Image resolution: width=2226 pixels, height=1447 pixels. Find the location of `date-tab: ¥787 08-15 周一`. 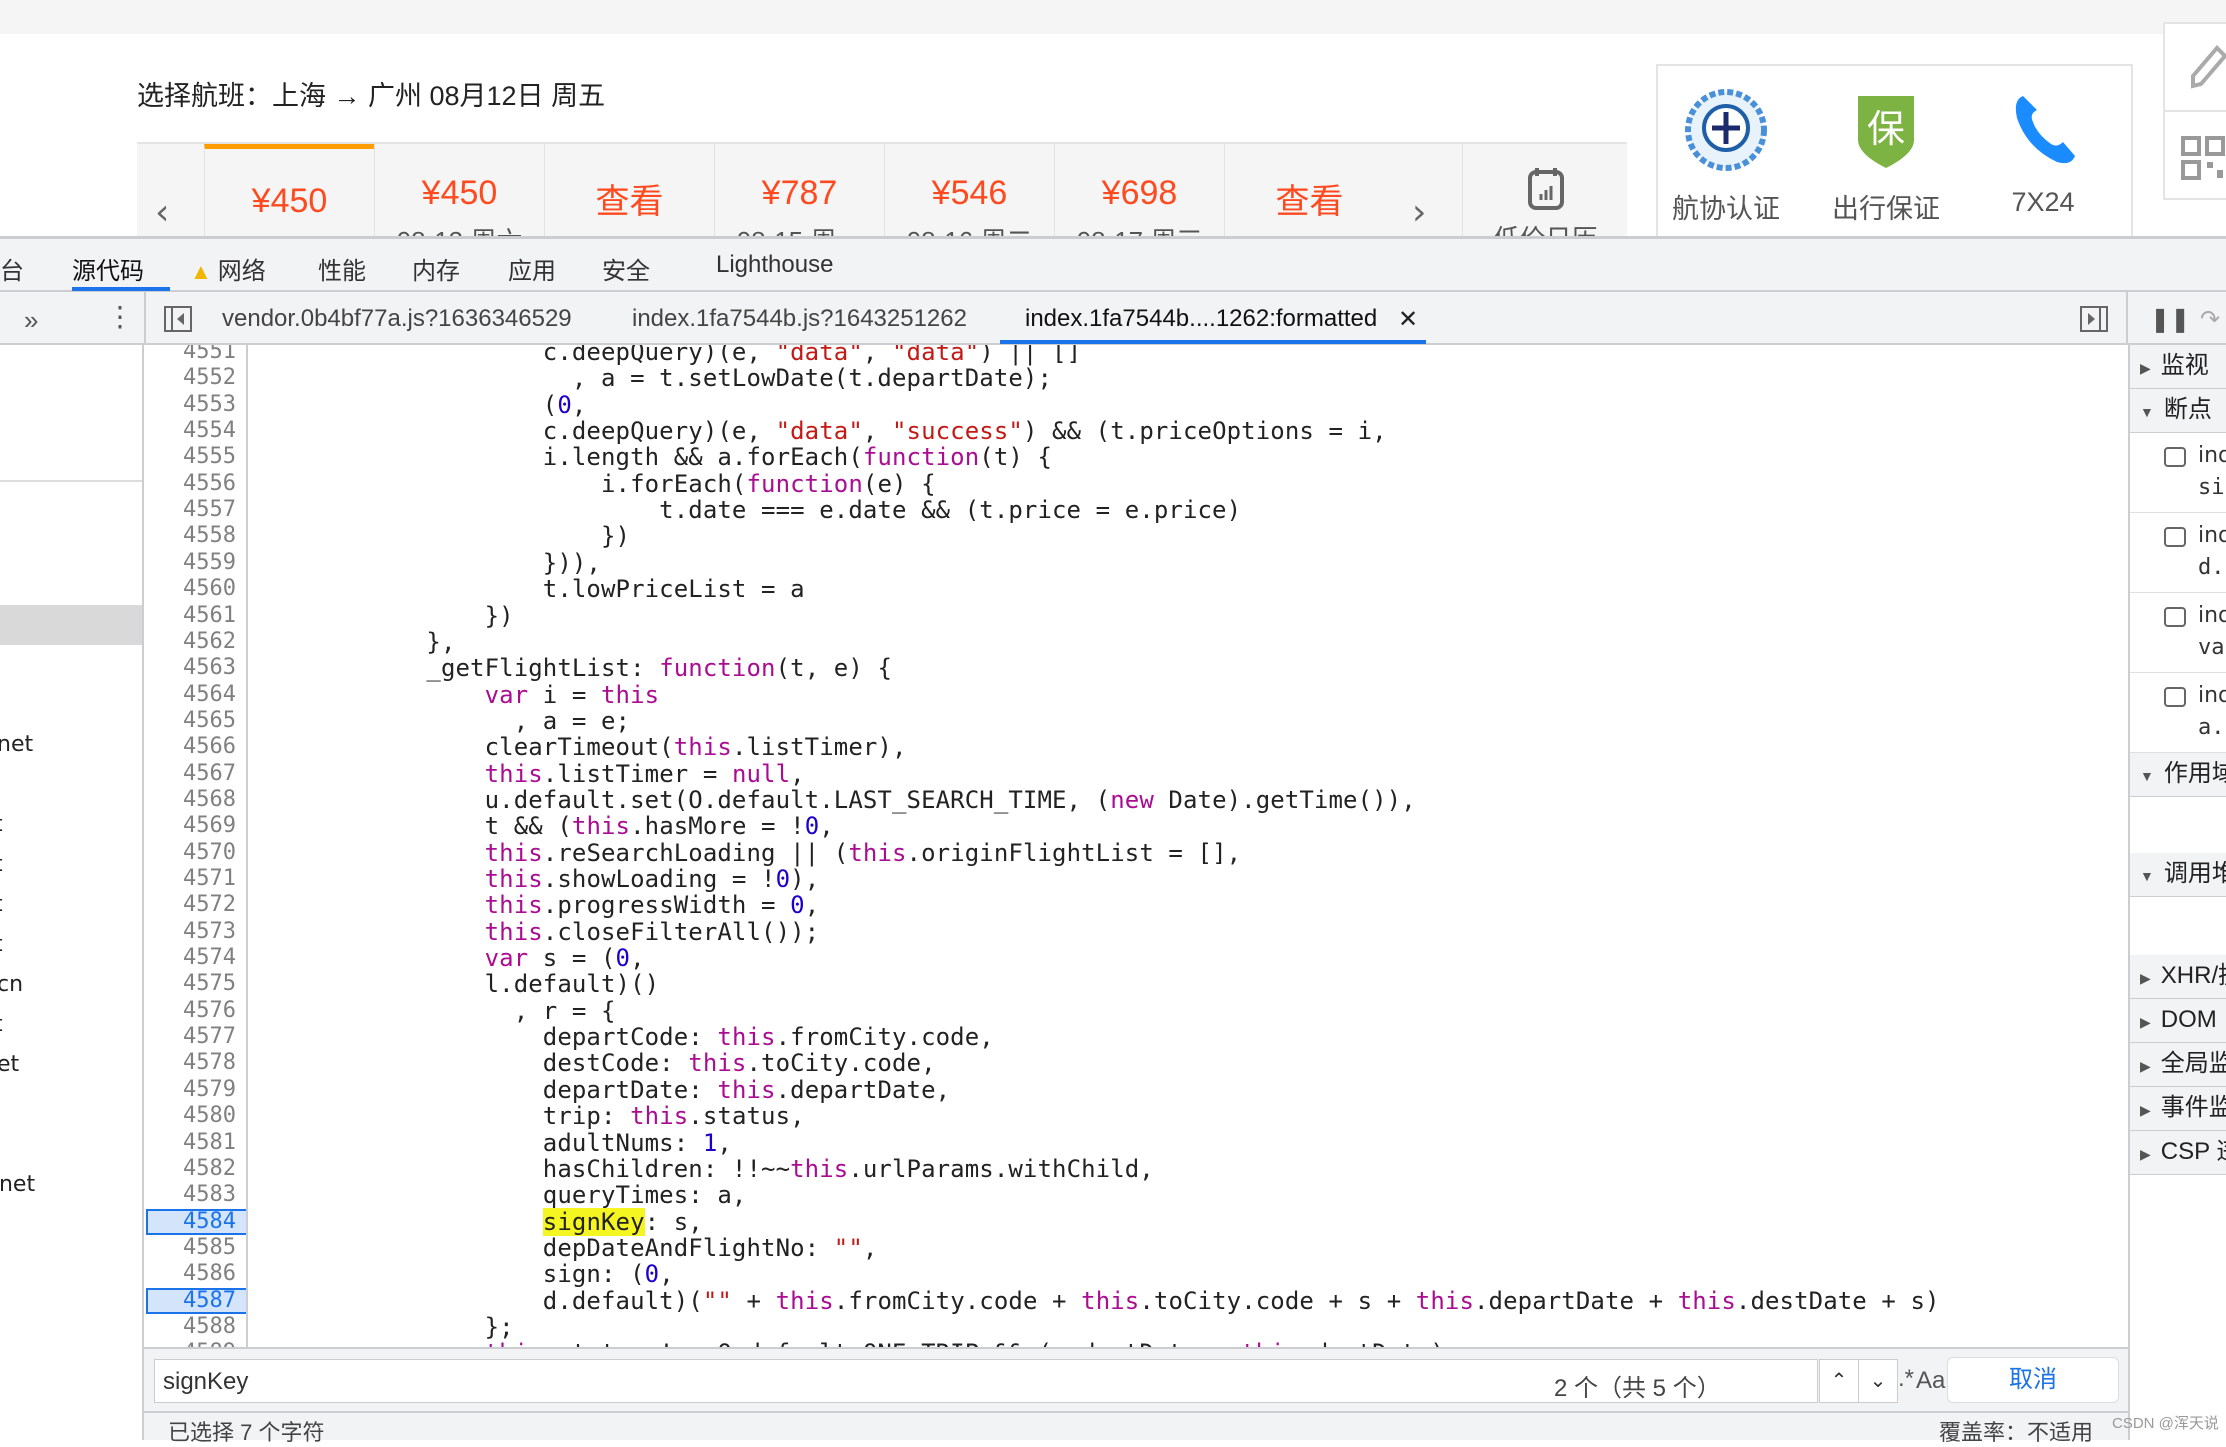

date-tab: ¥787 08-15 周一 is located at coordinates (799, 190).